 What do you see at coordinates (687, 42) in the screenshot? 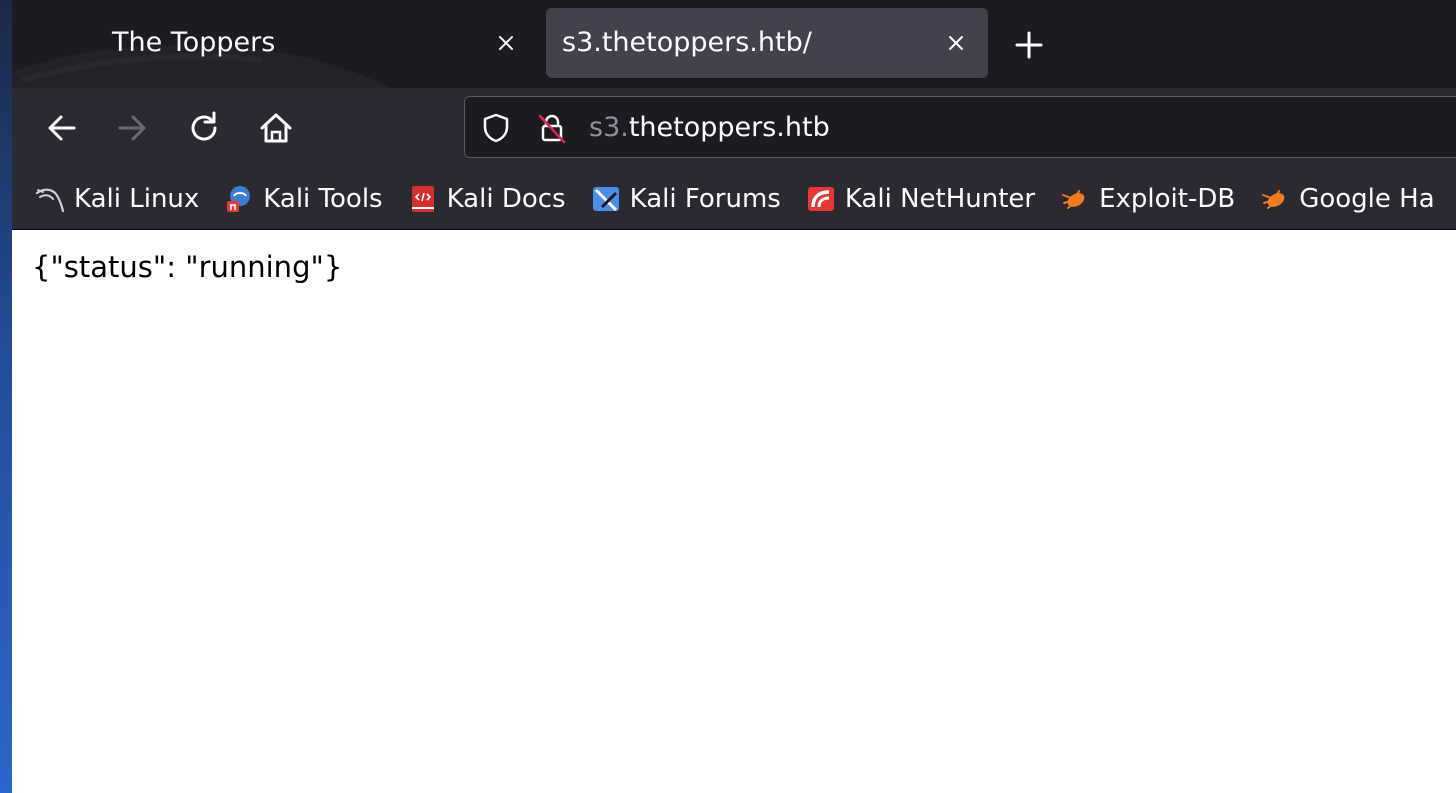
I see `tab-title: s3.thetoppers.htb/` at bounding box center [687, 42].